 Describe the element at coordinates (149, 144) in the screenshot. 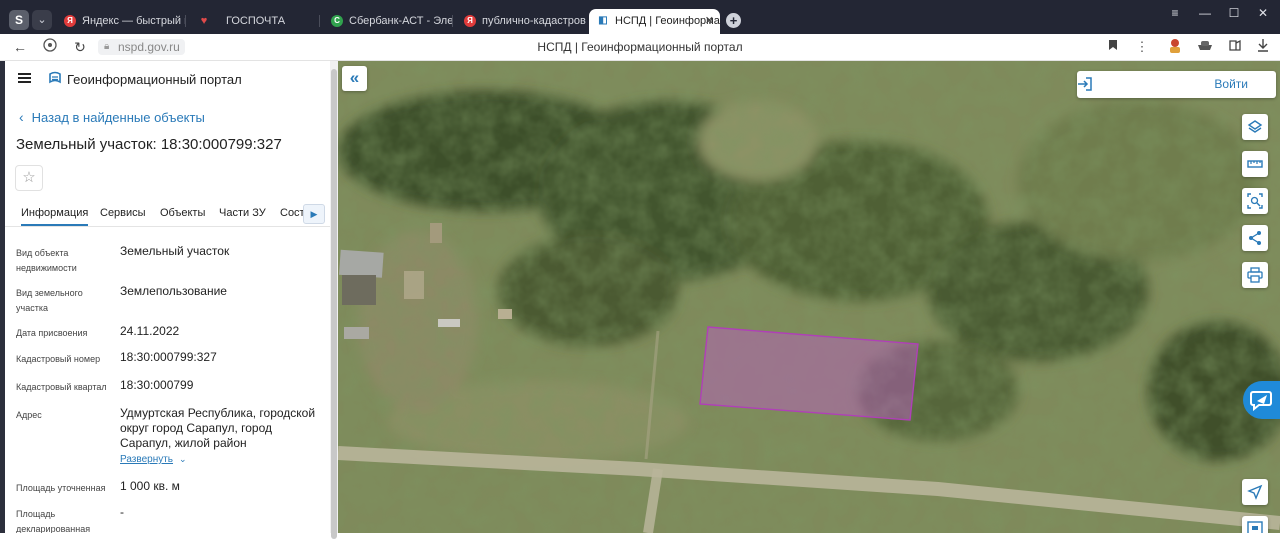

I see `object-title: Земельный участок: 18:30:000799:327` at that location.